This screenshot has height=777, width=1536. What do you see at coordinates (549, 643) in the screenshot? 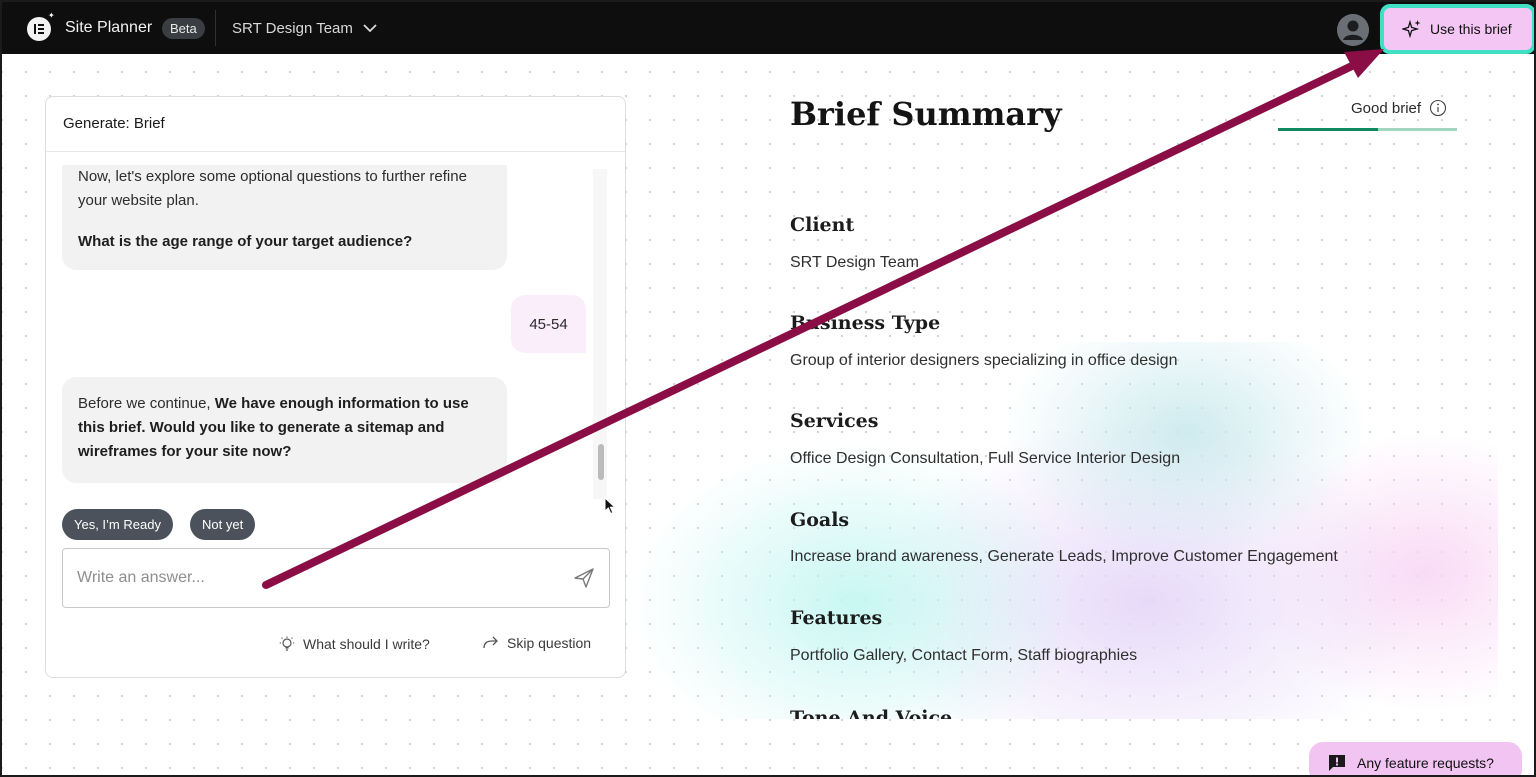
I see `skip-question-label: Skip question` at bounding box center [549, 643].